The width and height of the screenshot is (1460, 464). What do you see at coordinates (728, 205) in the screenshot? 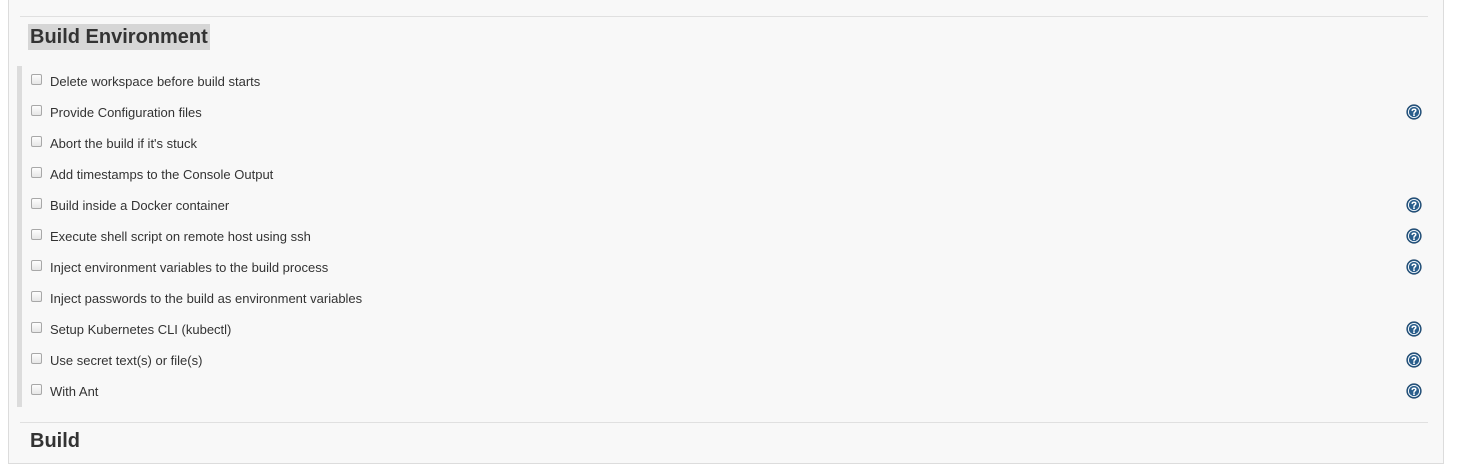
I see `option-docker-container: Build inside a Docker container` at bounding box center [728, 205].